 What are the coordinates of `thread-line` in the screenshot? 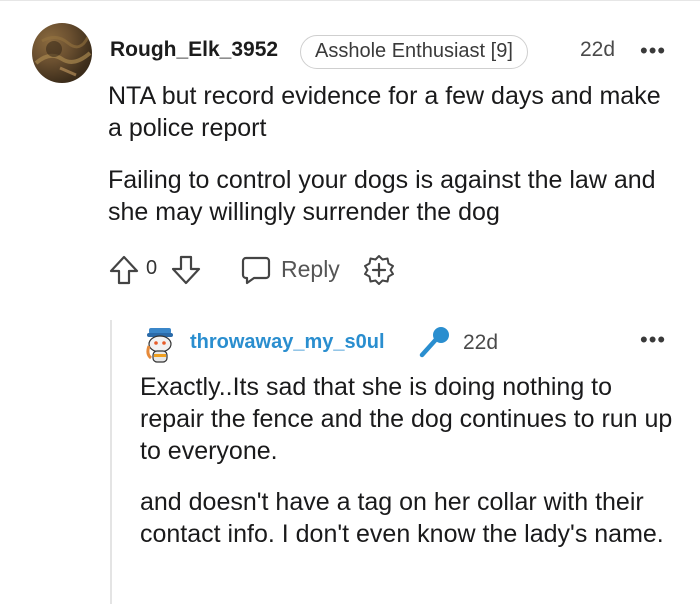 It's located at (111, 462).